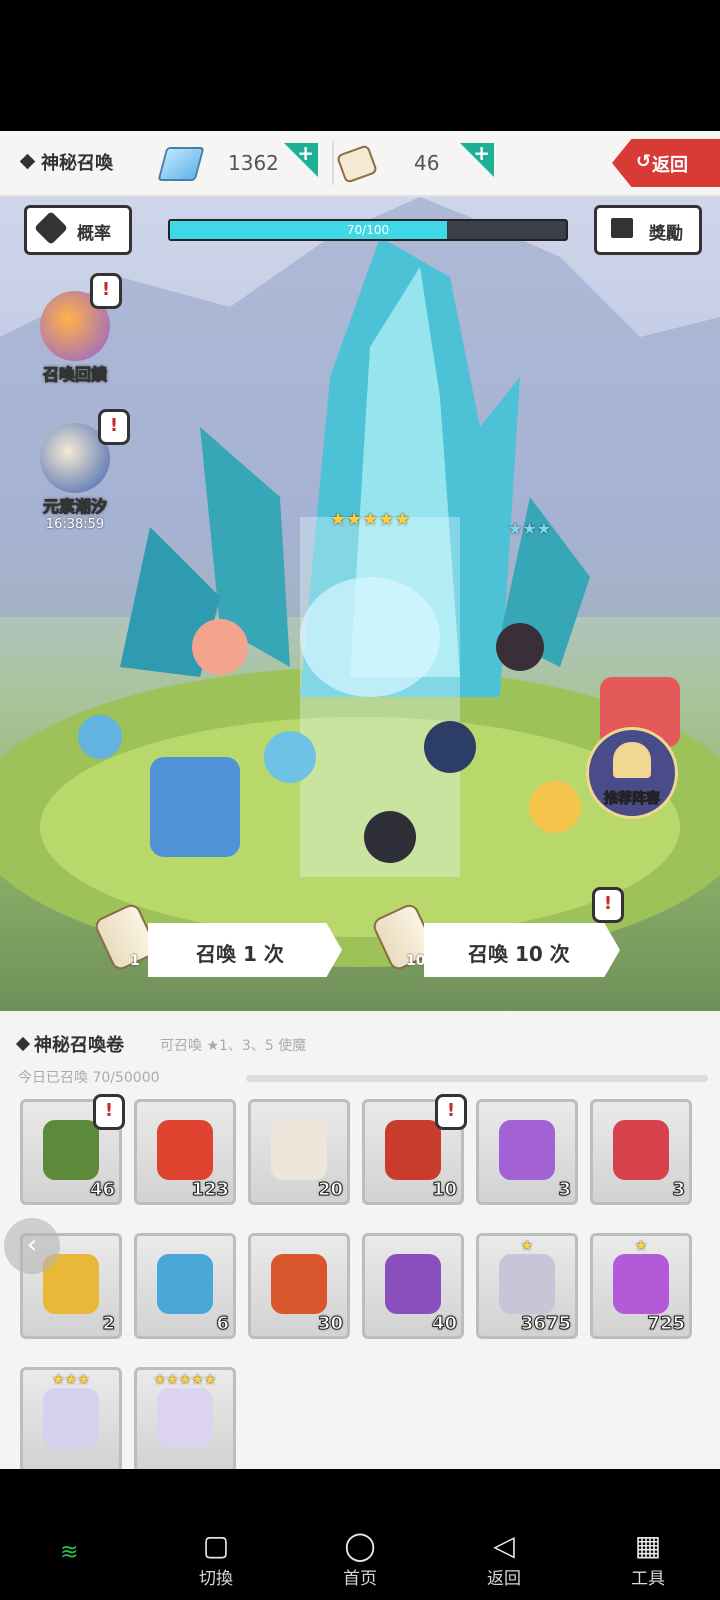 The height and width of the screenshot is (1600, 720). Describe the element at coordinates (360, 1545) in the screenshot. I see `circle-icon: ◯` at that location.